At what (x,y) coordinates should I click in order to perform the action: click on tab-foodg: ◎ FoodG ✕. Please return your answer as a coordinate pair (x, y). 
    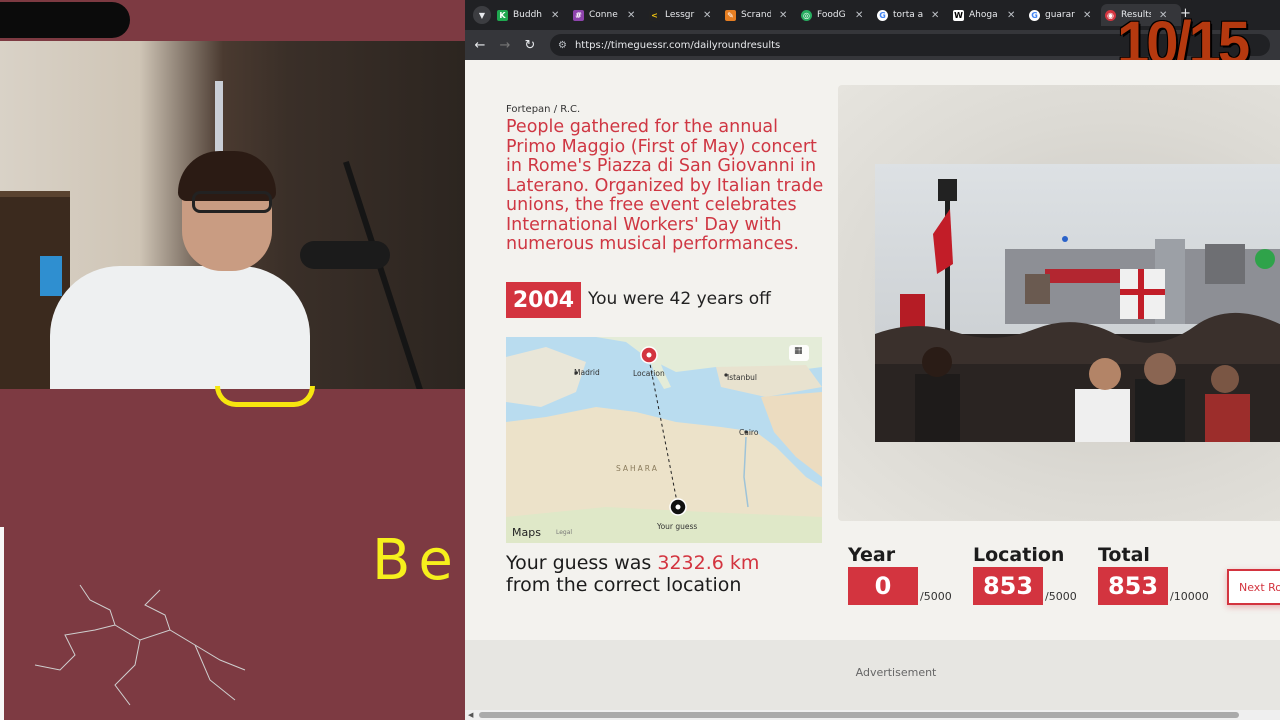
    Looking at the image, I should click on (837, 15).